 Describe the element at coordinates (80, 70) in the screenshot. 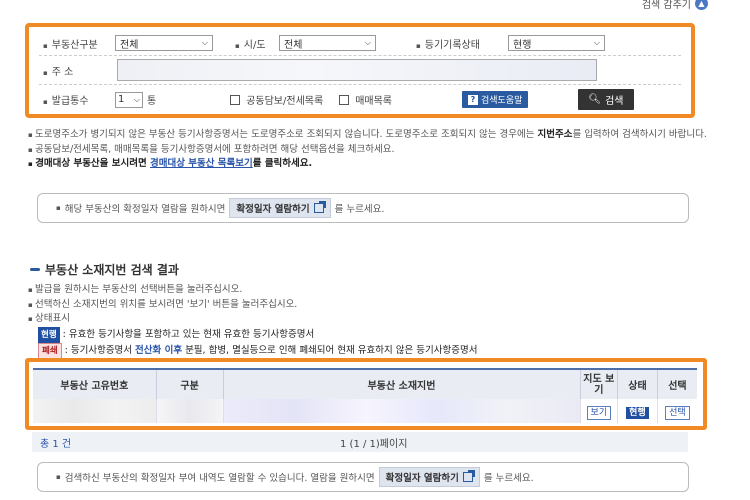

I see `address-label: 주 소` at that location.